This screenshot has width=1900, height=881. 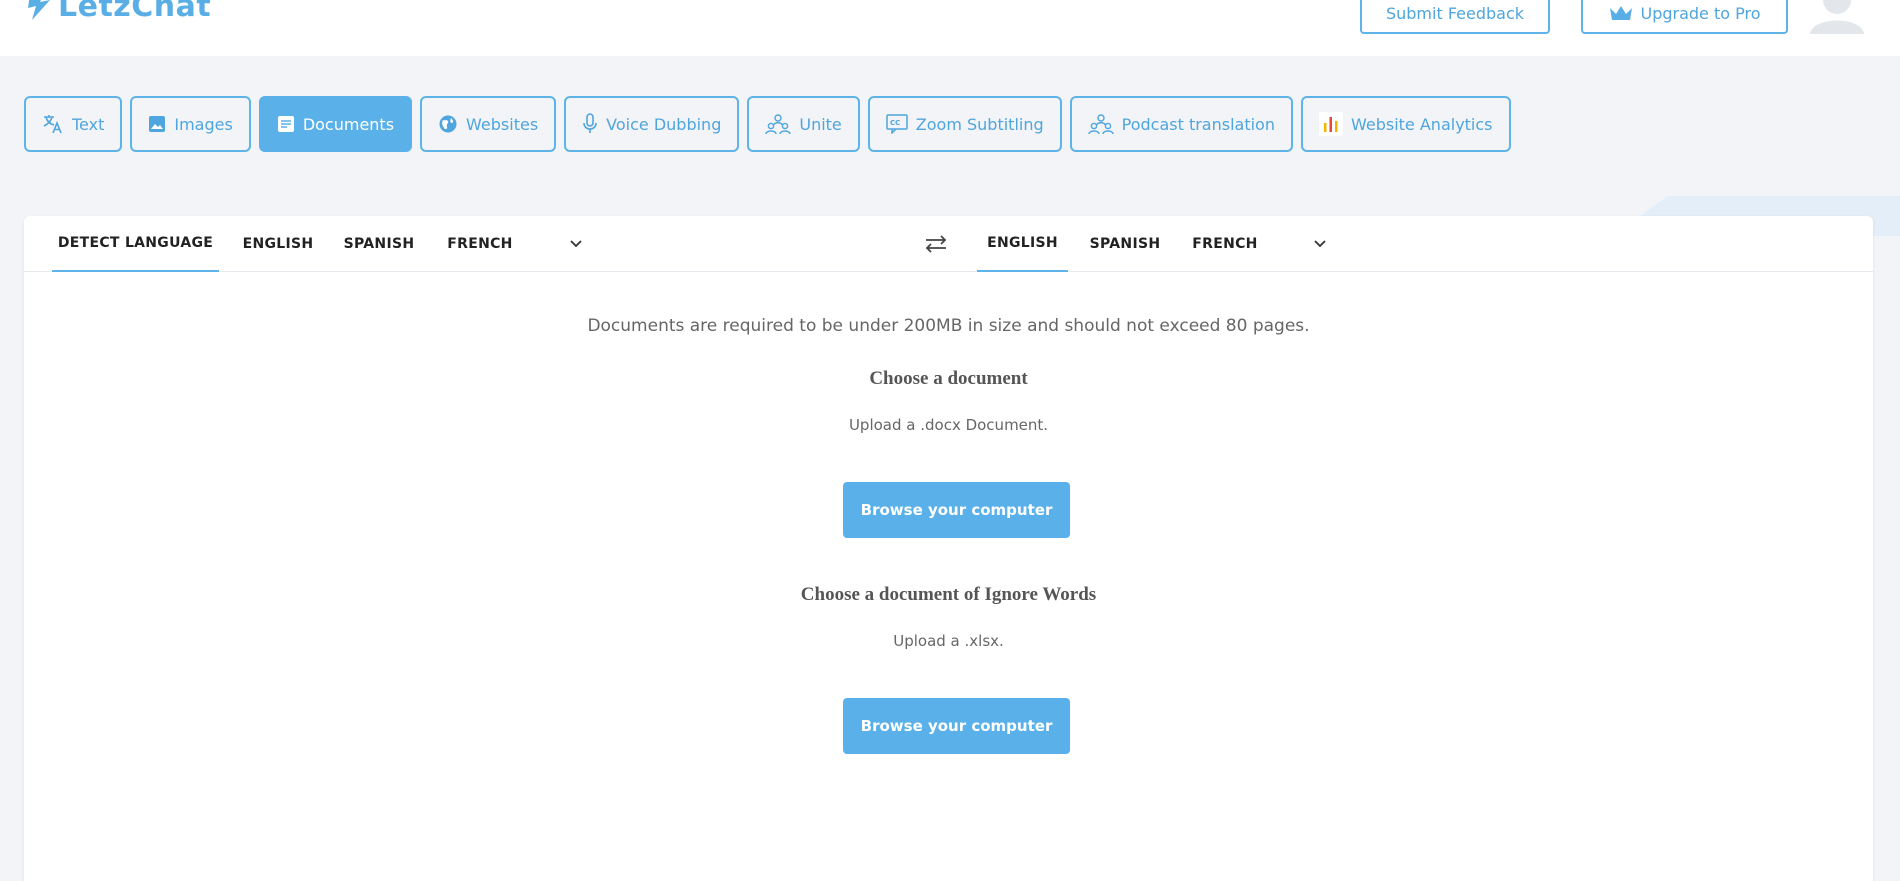 What do you see at coordinates (1022, 244) in the screenshot?
I see `target-lang-english: ENGLISH` at bounding box center [1022, 244].